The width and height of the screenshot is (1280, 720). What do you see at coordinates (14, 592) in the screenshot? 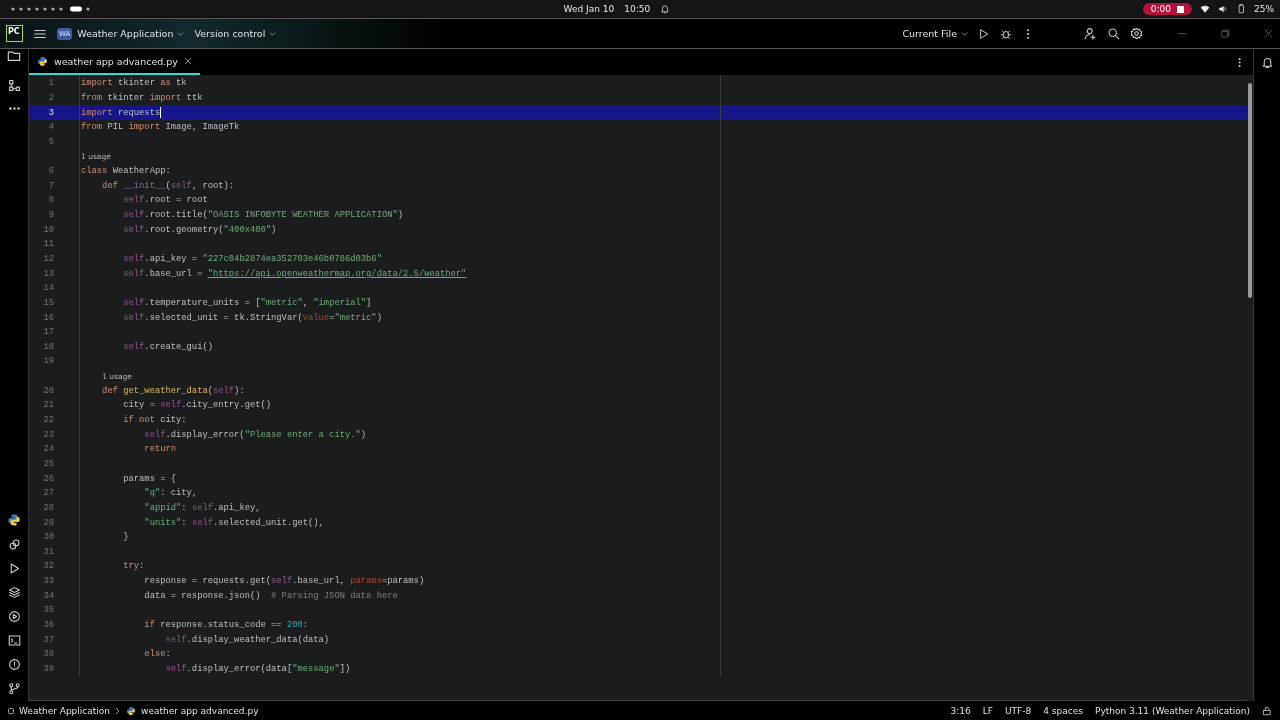
I see `layers-icon` at bounding box center [14, 592].